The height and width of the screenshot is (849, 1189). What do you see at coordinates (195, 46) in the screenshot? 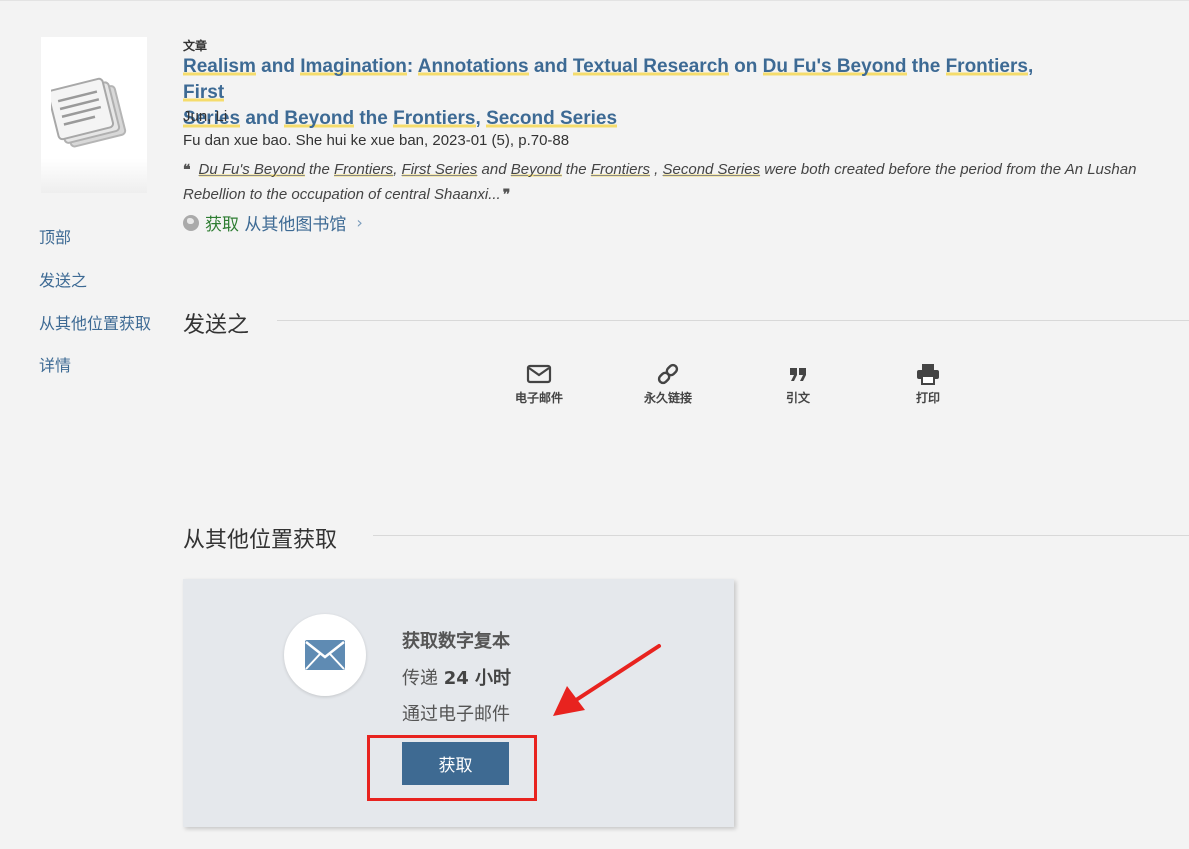
I see `resource-type-label: 文章` at bounding box center [195, 46].